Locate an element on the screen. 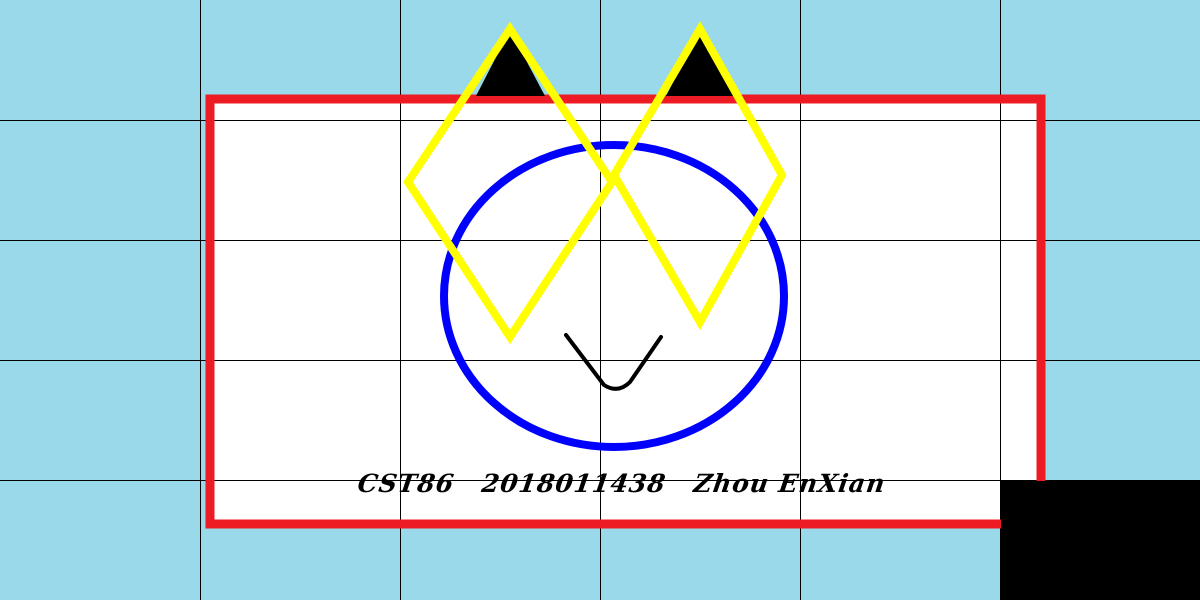 The height and width of the screenshot is (600, 1200). course-code: CST86 is located at coordinates (406, 483).